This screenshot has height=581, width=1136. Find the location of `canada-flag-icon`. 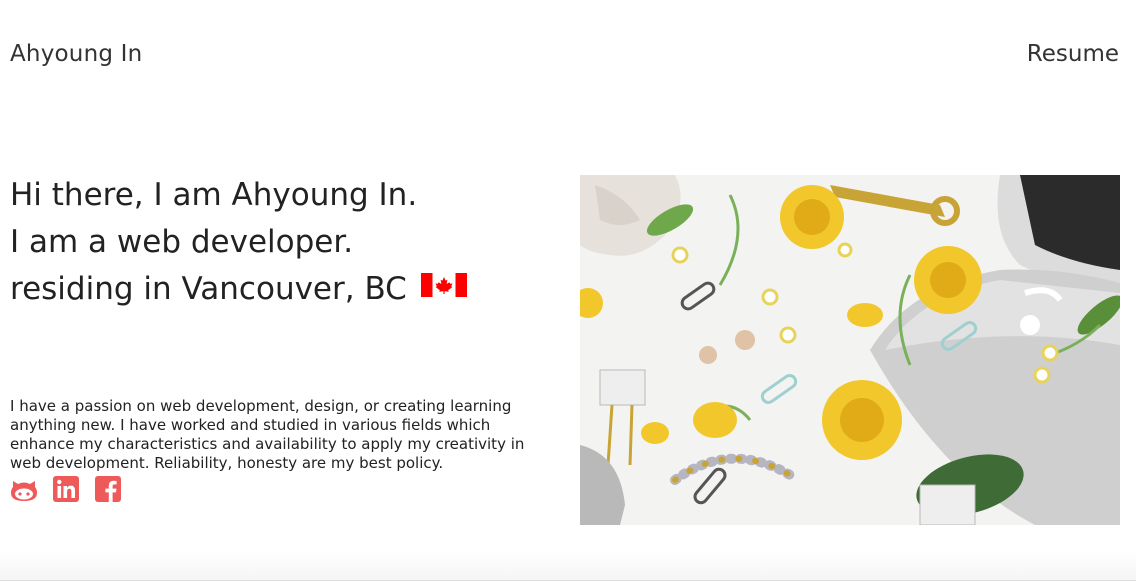

canada-flag-icon is located at coordinates (443, 287).